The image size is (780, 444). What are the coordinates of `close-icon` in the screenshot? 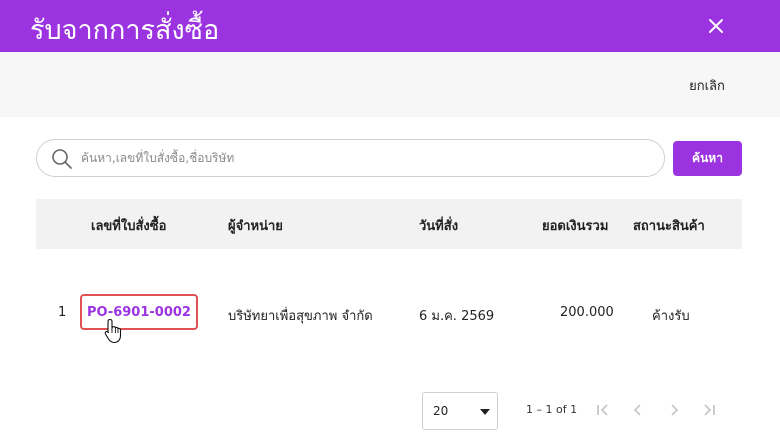 It's located at (716, 26).